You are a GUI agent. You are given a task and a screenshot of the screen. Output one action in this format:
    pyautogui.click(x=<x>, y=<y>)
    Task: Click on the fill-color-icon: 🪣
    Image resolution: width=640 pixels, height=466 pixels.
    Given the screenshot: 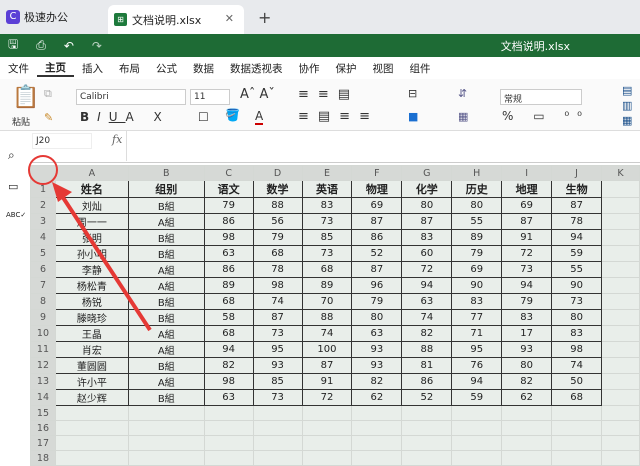 What is the action you would take?
    pyautogui.click(x=232, y=115)
    